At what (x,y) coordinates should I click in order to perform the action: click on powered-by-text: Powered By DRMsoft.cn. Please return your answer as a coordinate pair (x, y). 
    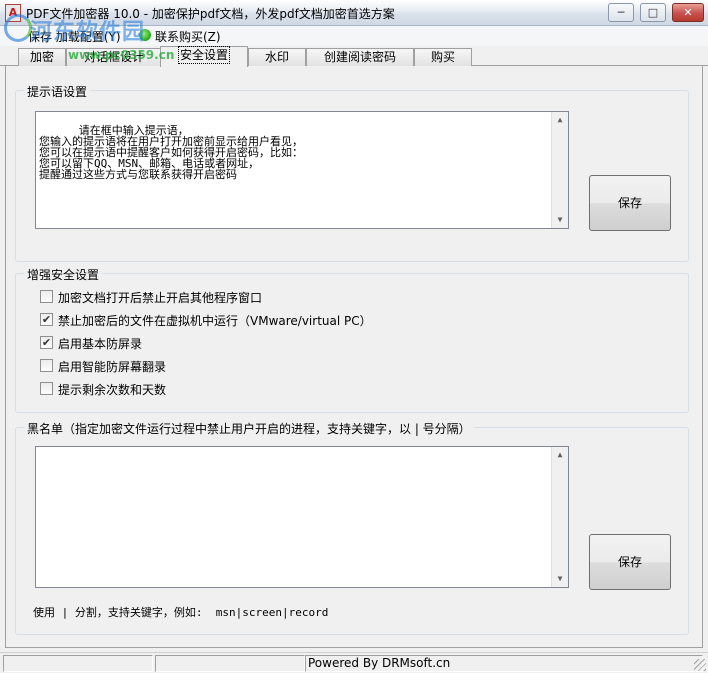
    Looking at the image, I should click on (504, 663).